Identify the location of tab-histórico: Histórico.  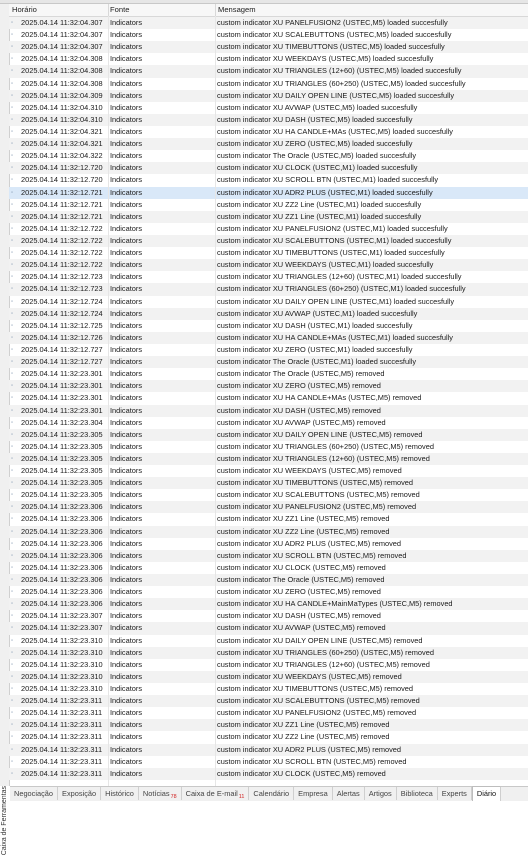
(120, 793).